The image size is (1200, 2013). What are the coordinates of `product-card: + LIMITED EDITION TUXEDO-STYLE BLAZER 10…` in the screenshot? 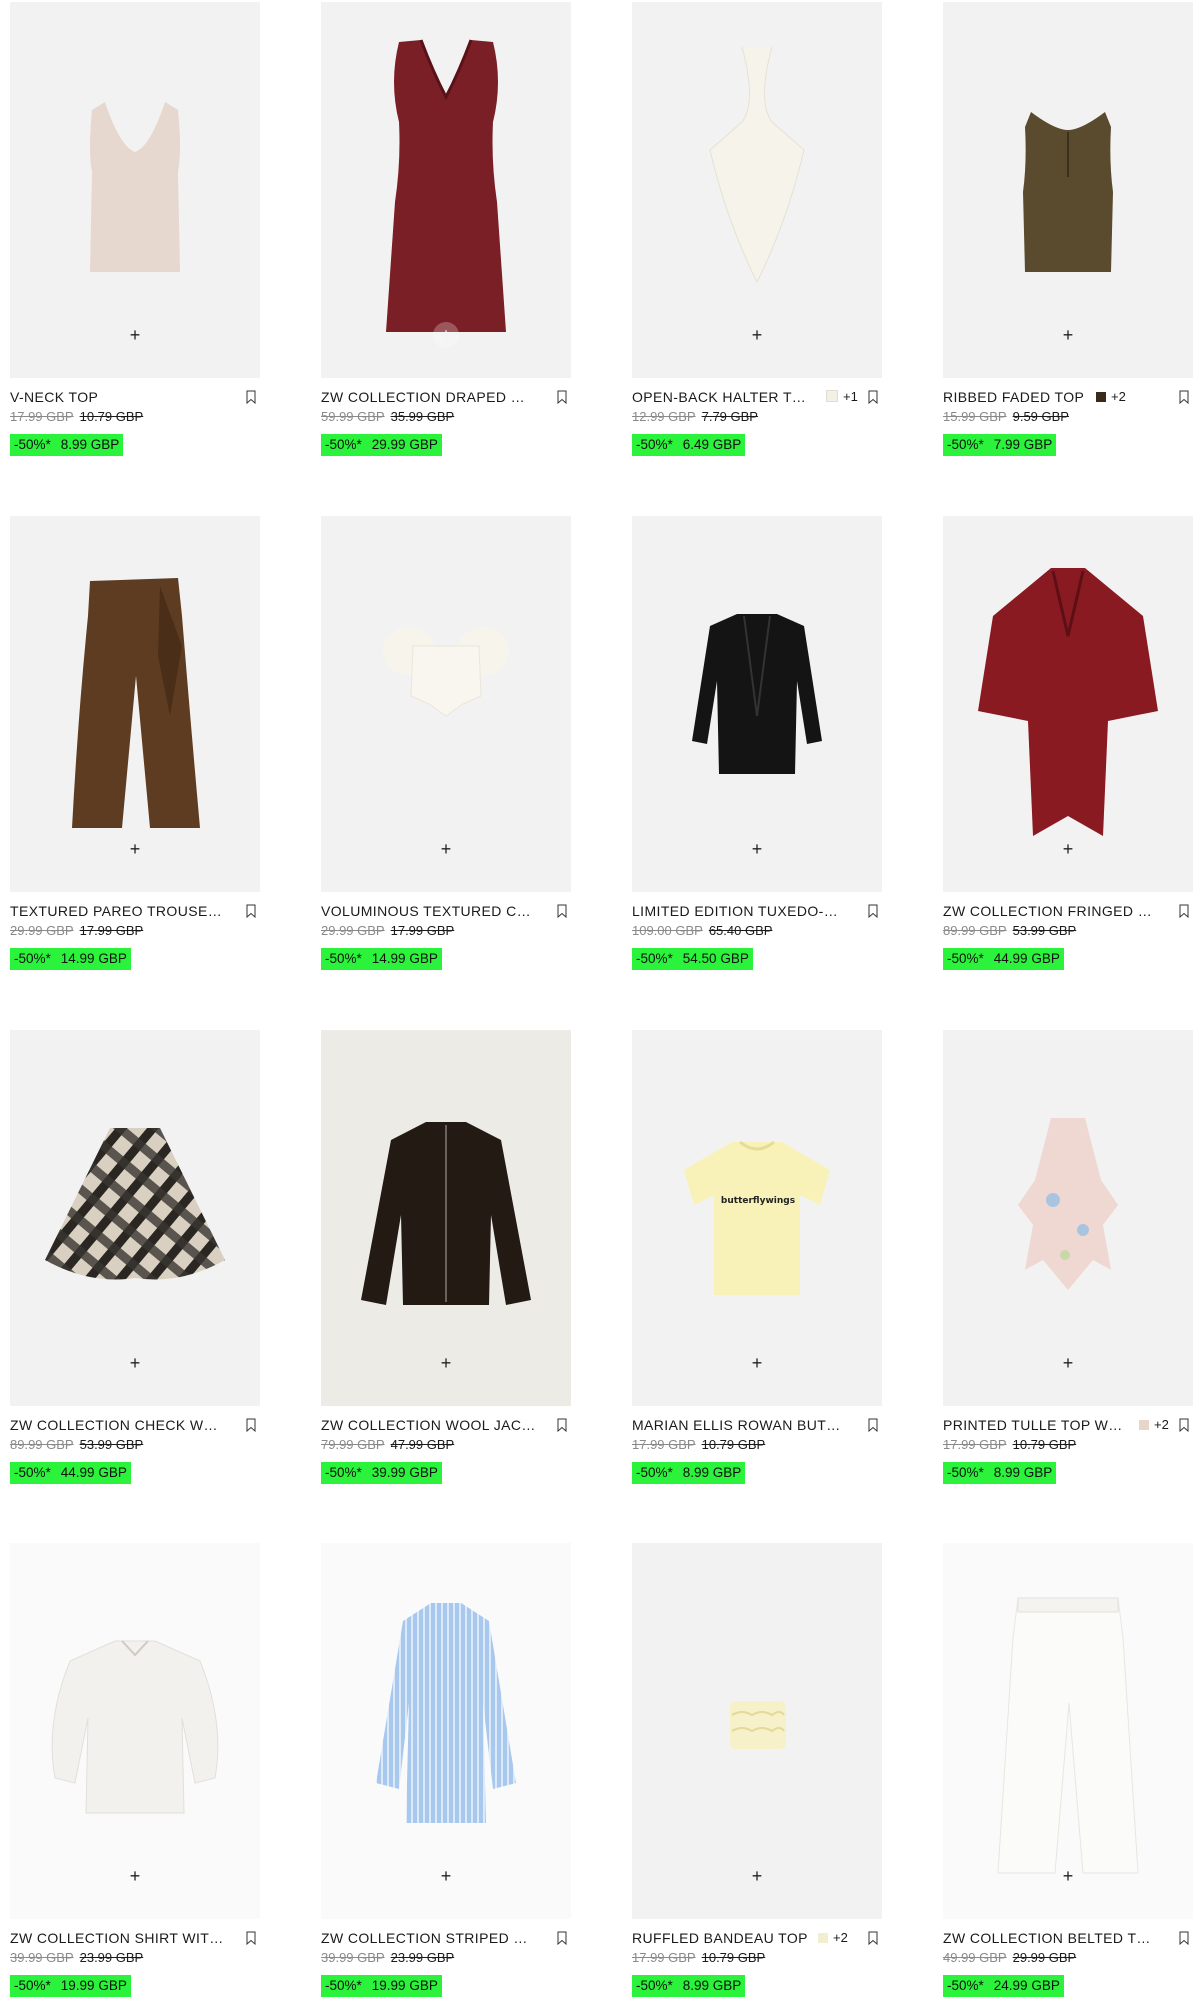 It's located at (757, 751).